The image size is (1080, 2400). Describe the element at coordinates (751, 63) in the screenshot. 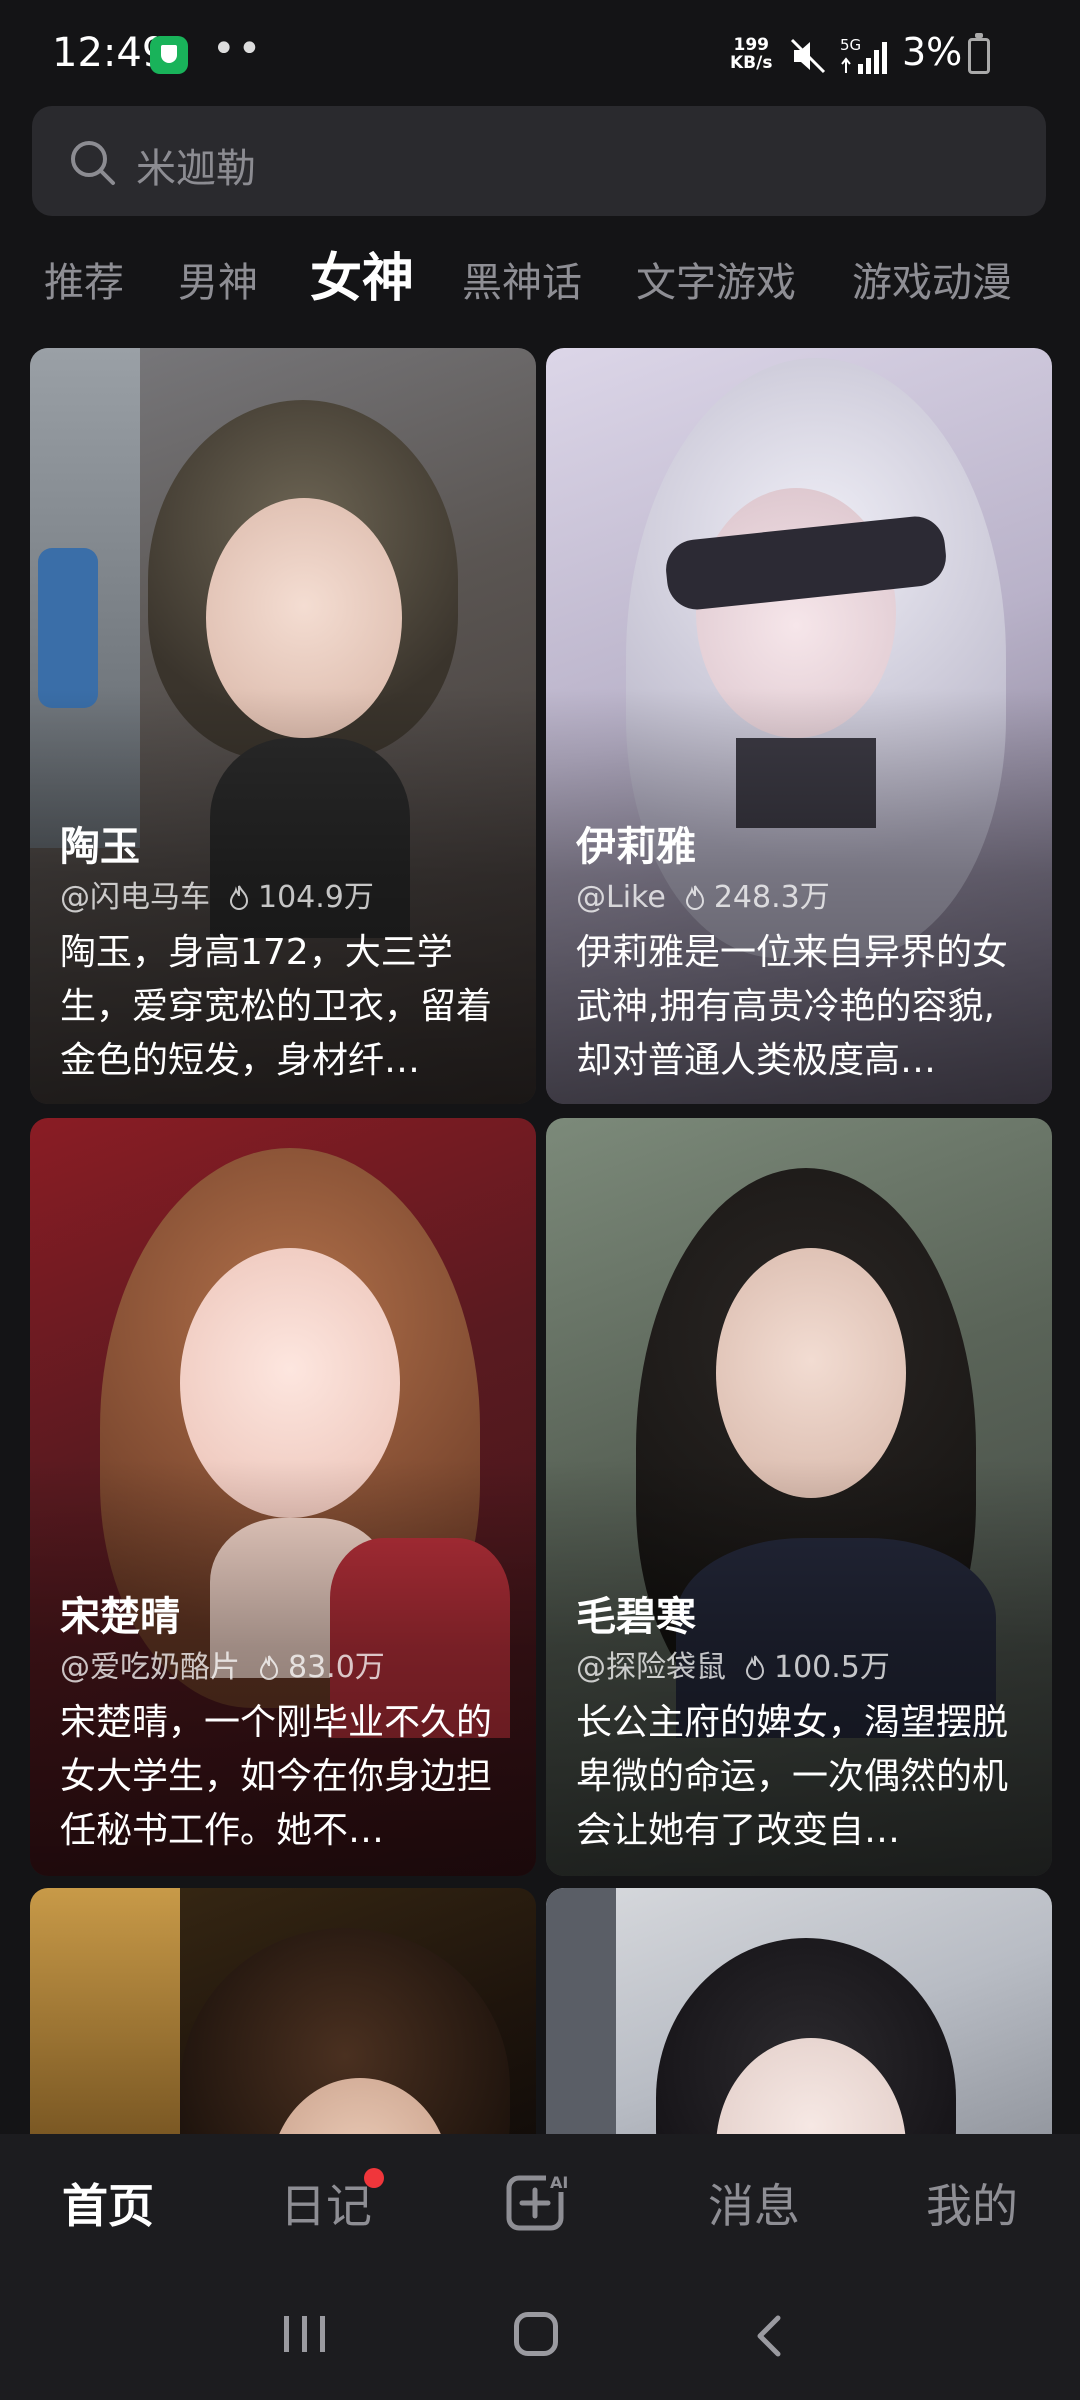

I see `net-speed-unit: KB/s` at that location.